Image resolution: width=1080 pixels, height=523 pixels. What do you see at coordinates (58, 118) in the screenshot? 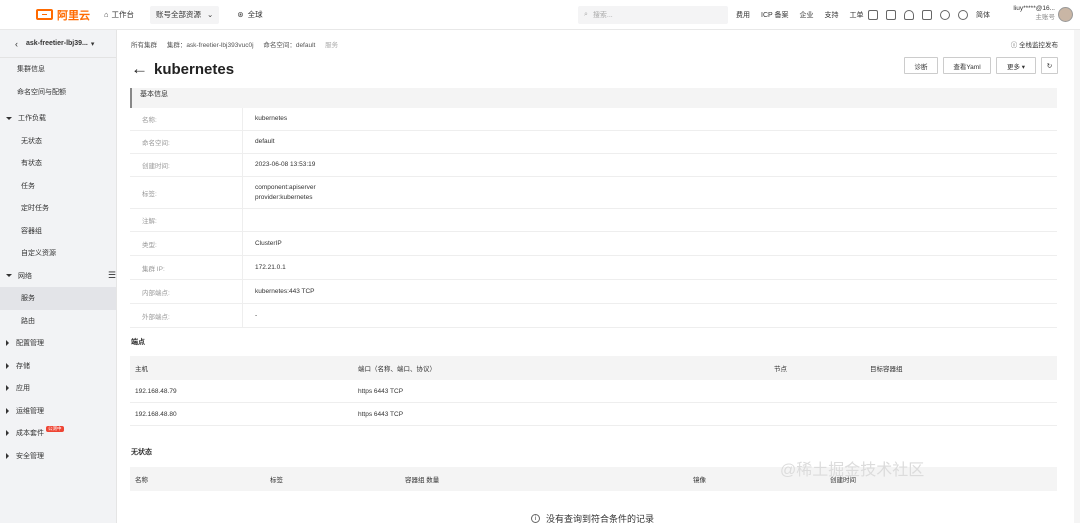
I see `sidebar-group-workloads: 工作负载` at bounding box center [58, 118].